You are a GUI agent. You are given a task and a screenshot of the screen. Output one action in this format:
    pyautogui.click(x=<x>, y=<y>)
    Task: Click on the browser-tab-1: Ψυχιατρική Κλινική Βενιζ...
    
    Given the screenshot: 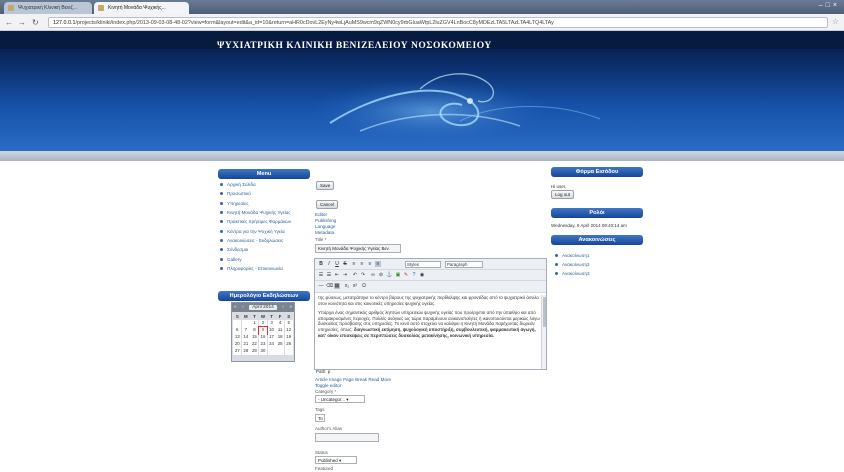 What is the action you would take?
    pyautogui.click(x=48, y=8)
    